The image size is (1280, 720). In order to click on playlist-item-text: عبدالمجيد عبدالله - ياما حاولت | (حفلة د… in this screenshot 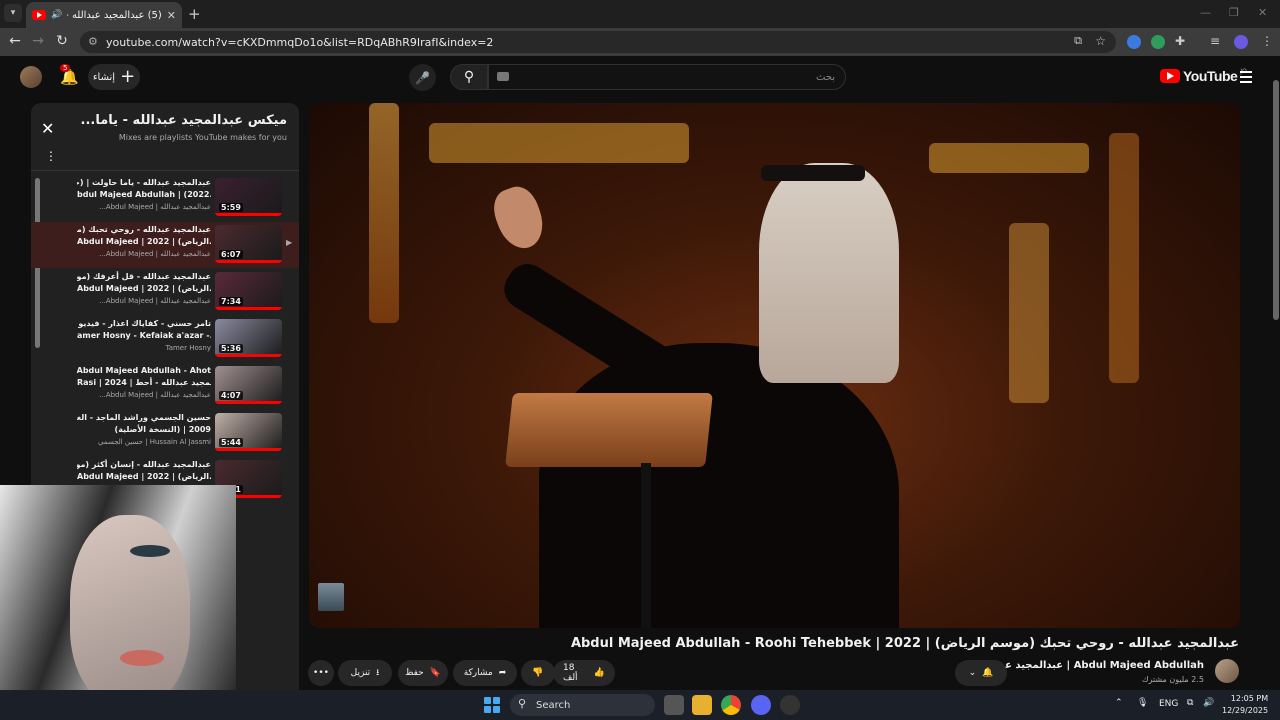, I will do `click(144, 195)`.